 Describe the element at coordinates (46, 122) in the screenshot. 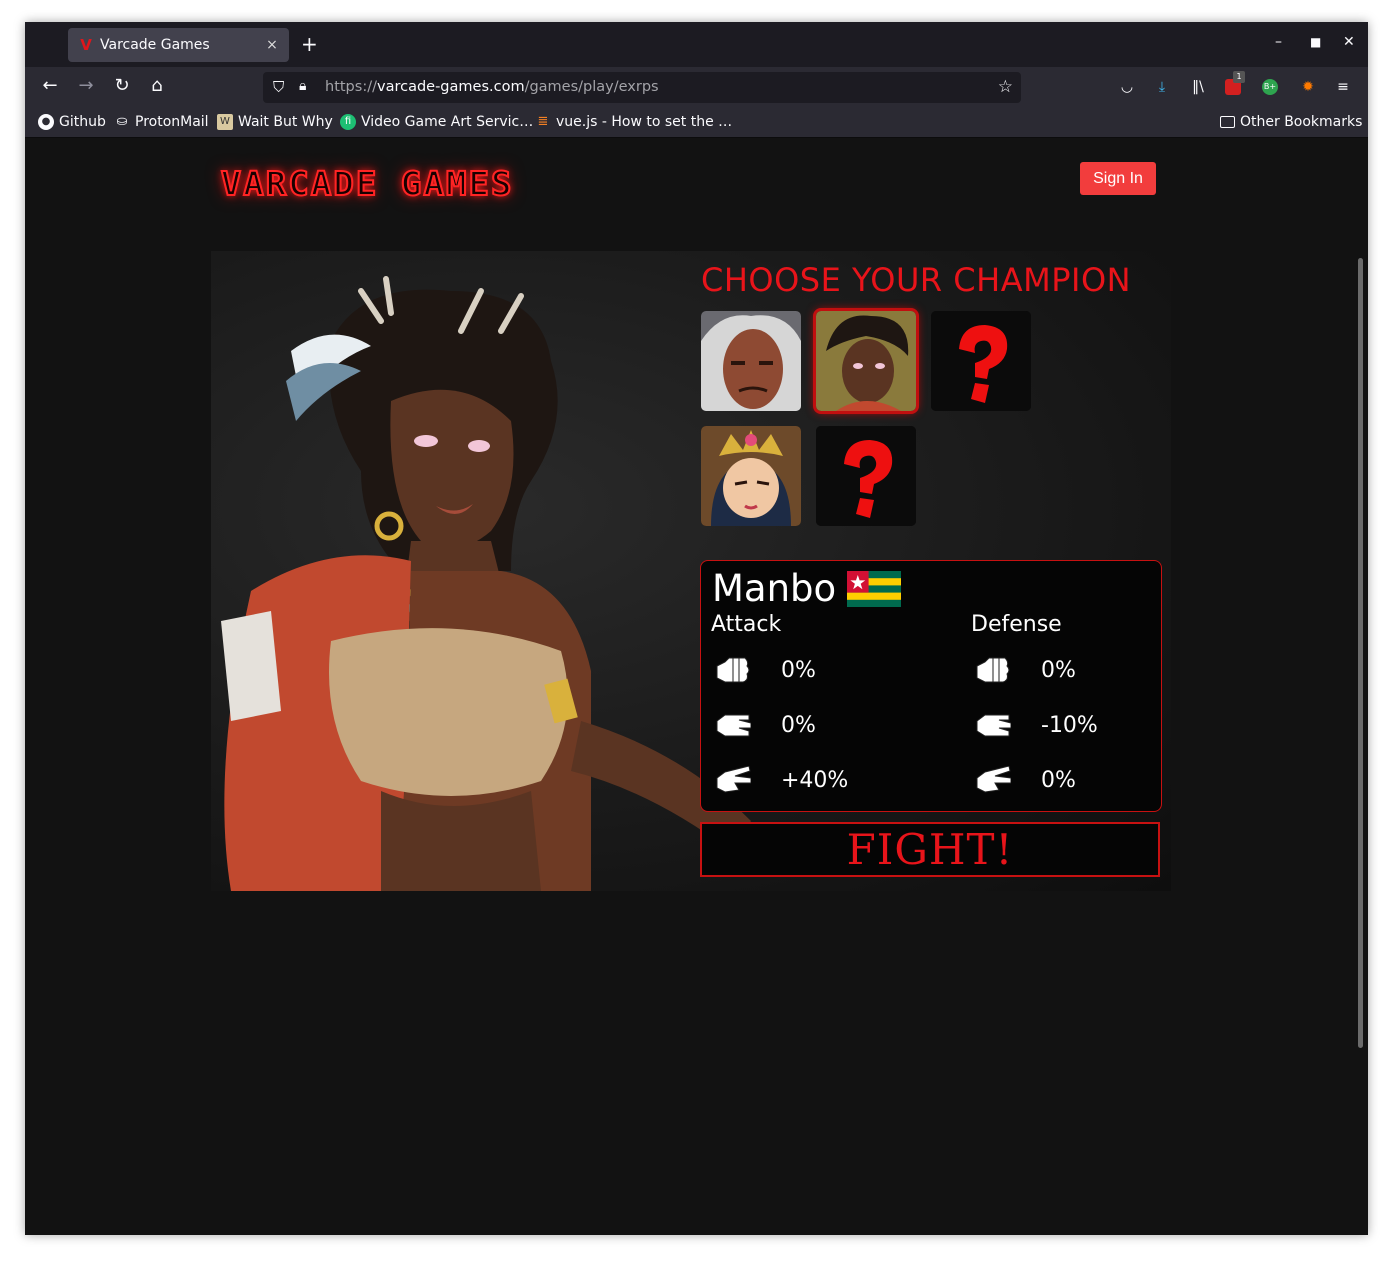

I see `github-icon: ●` at that location.